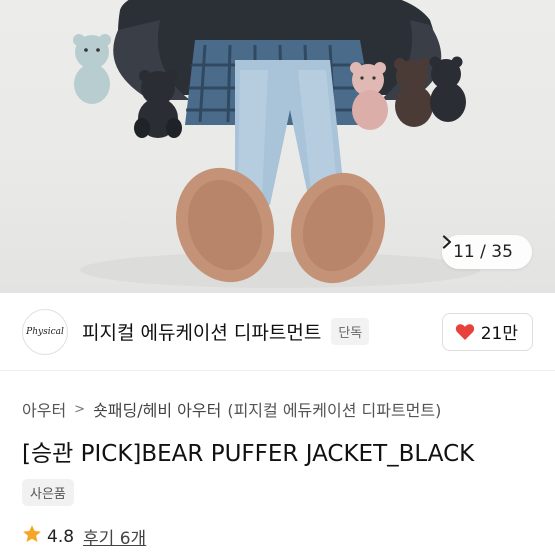 This screenshot has width=555, height=555. Describe the element at coordinates (61, 536) in the screenshot. I see `rating-score: 4.8` at that location.